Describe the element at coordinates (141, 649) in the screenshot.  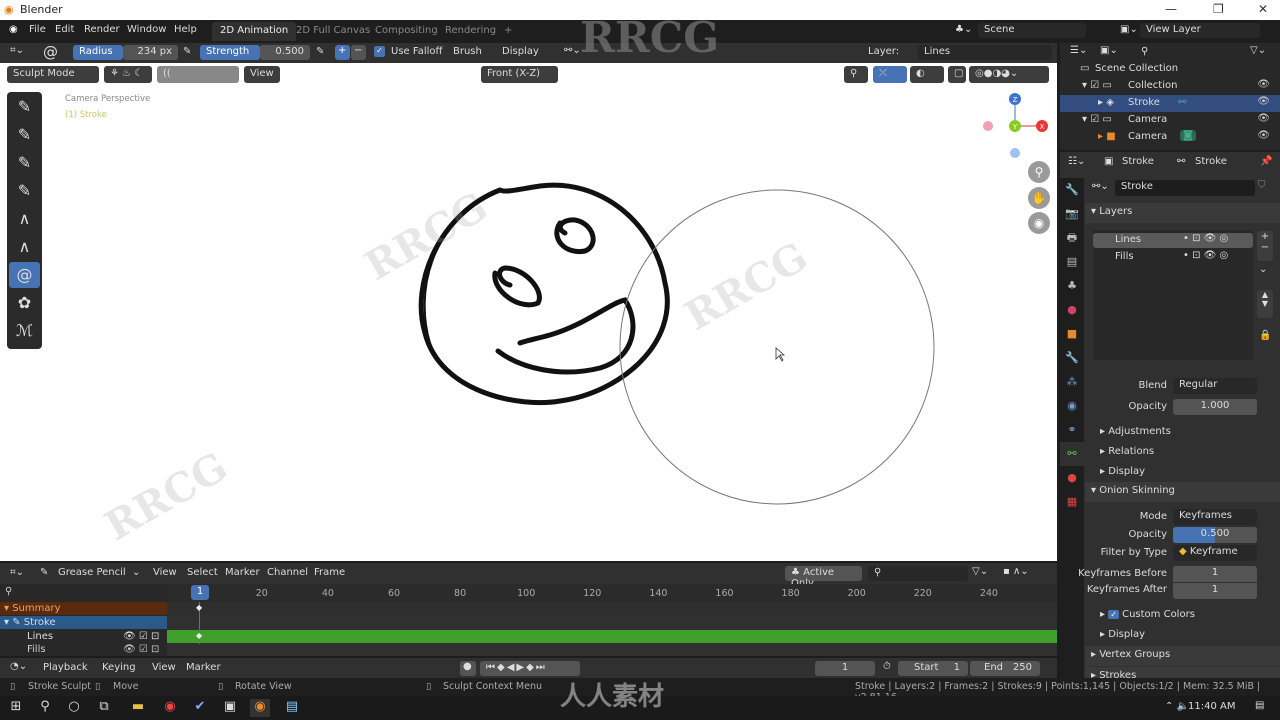
I see `channel-toggle-icons: 👁 ☑ ⊡` at that location.